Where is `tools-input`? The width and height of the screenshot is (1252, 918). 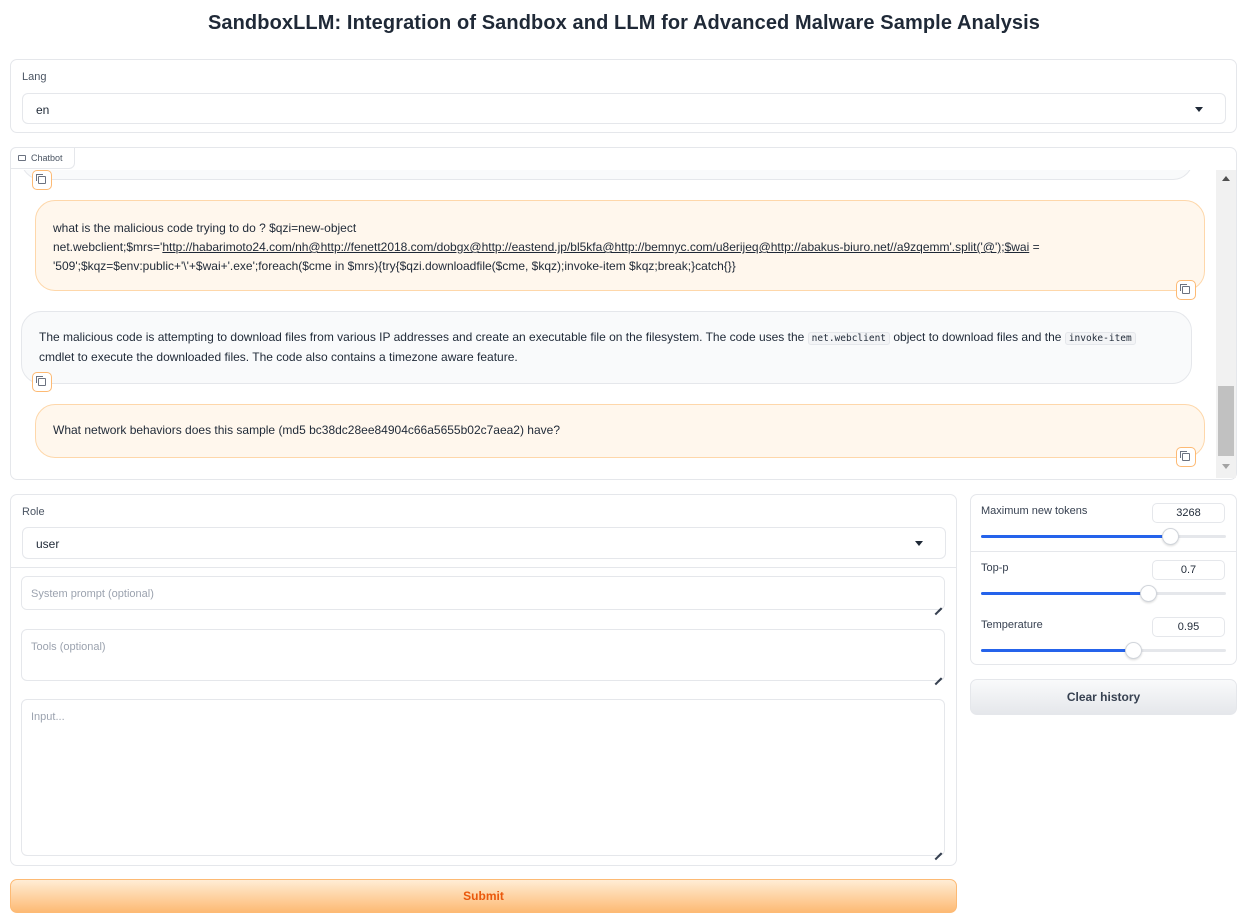
tools-input is located at coordinates (483, 655).